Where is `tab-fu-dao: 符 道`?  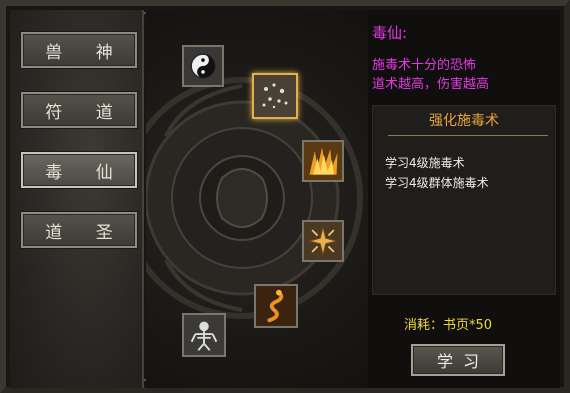 tab-fu-dao: 符 道 is located at coordinates (79, 110).